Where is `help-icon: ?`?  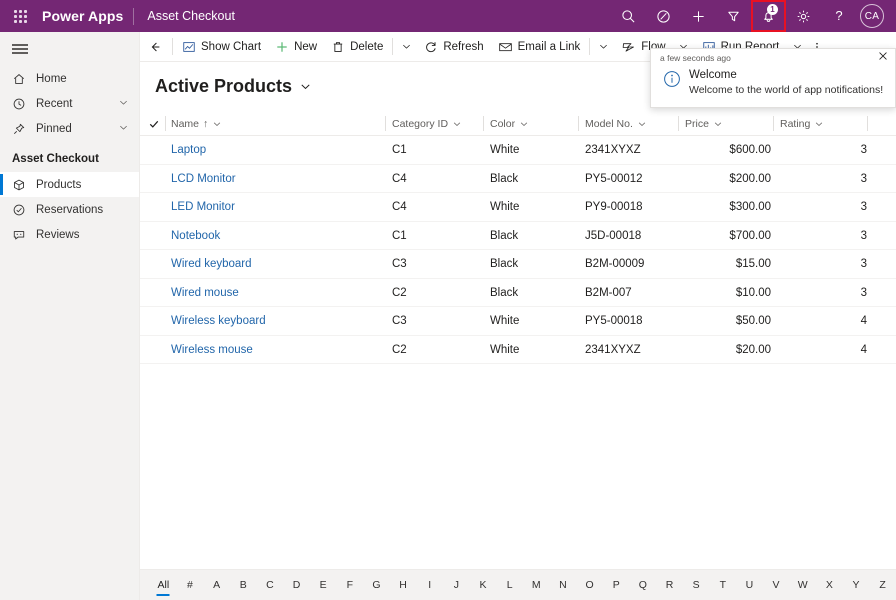 help-icon: ? is located at coordinates (838, 15).